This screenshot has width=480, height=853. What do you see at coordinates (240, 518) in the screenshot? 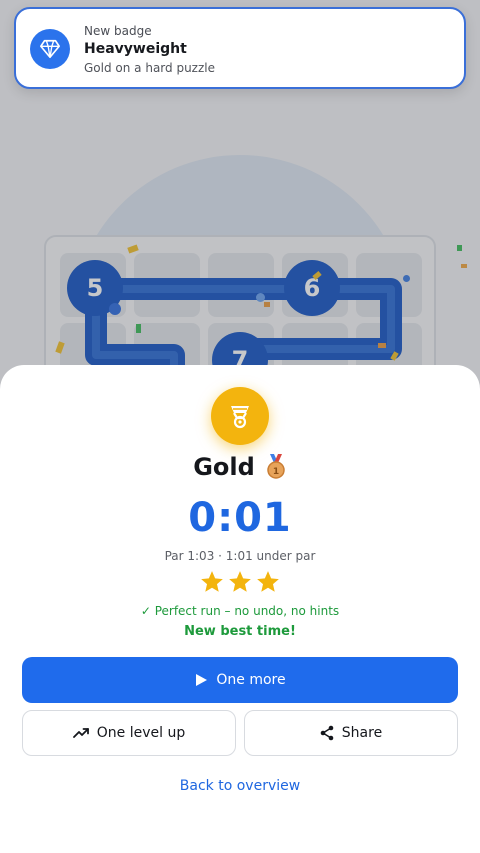
I see `completion-time: 0:01` at bounding box center [240, 518].